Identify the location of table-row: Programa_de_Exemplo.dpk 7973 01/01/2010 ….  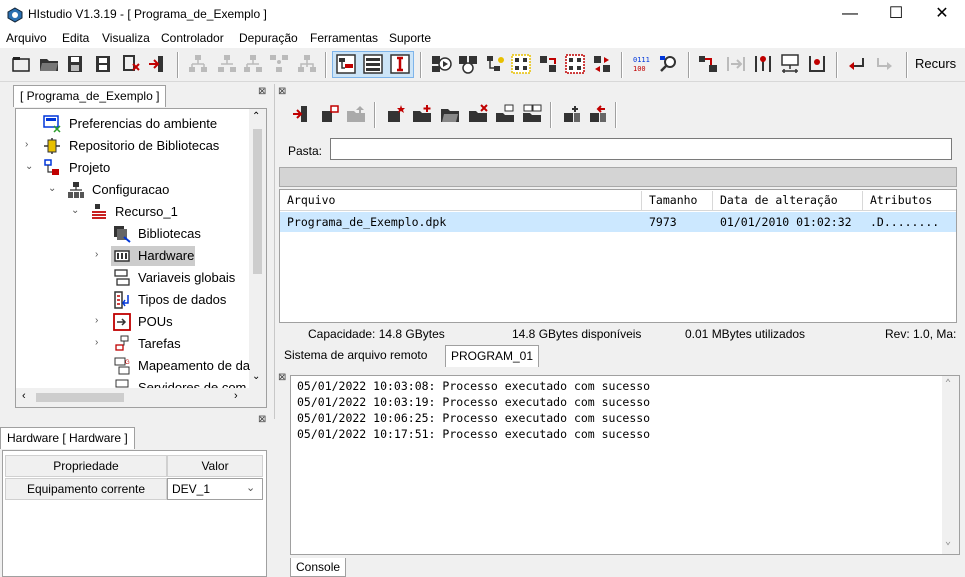
(618, 222).